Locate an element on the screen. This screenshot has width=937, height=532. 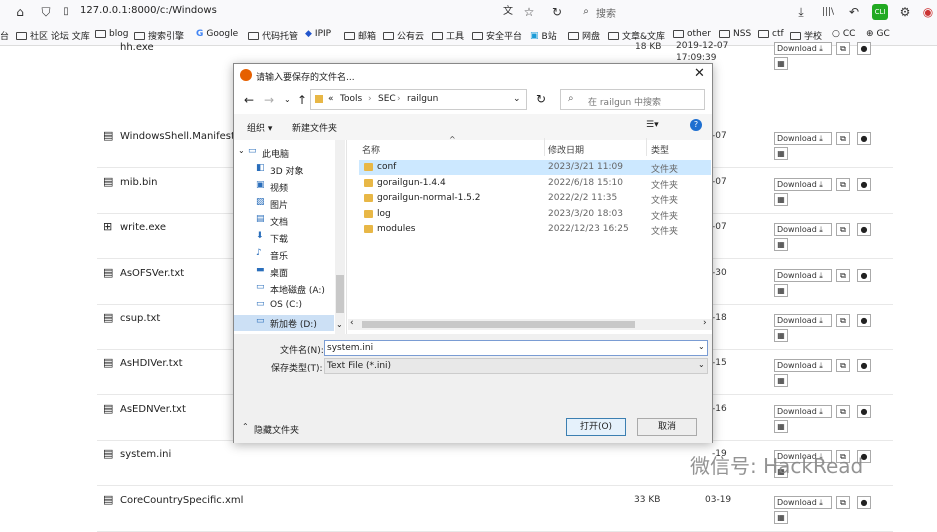
bookmark-9: 工具 is located at coordinates (448, 35).